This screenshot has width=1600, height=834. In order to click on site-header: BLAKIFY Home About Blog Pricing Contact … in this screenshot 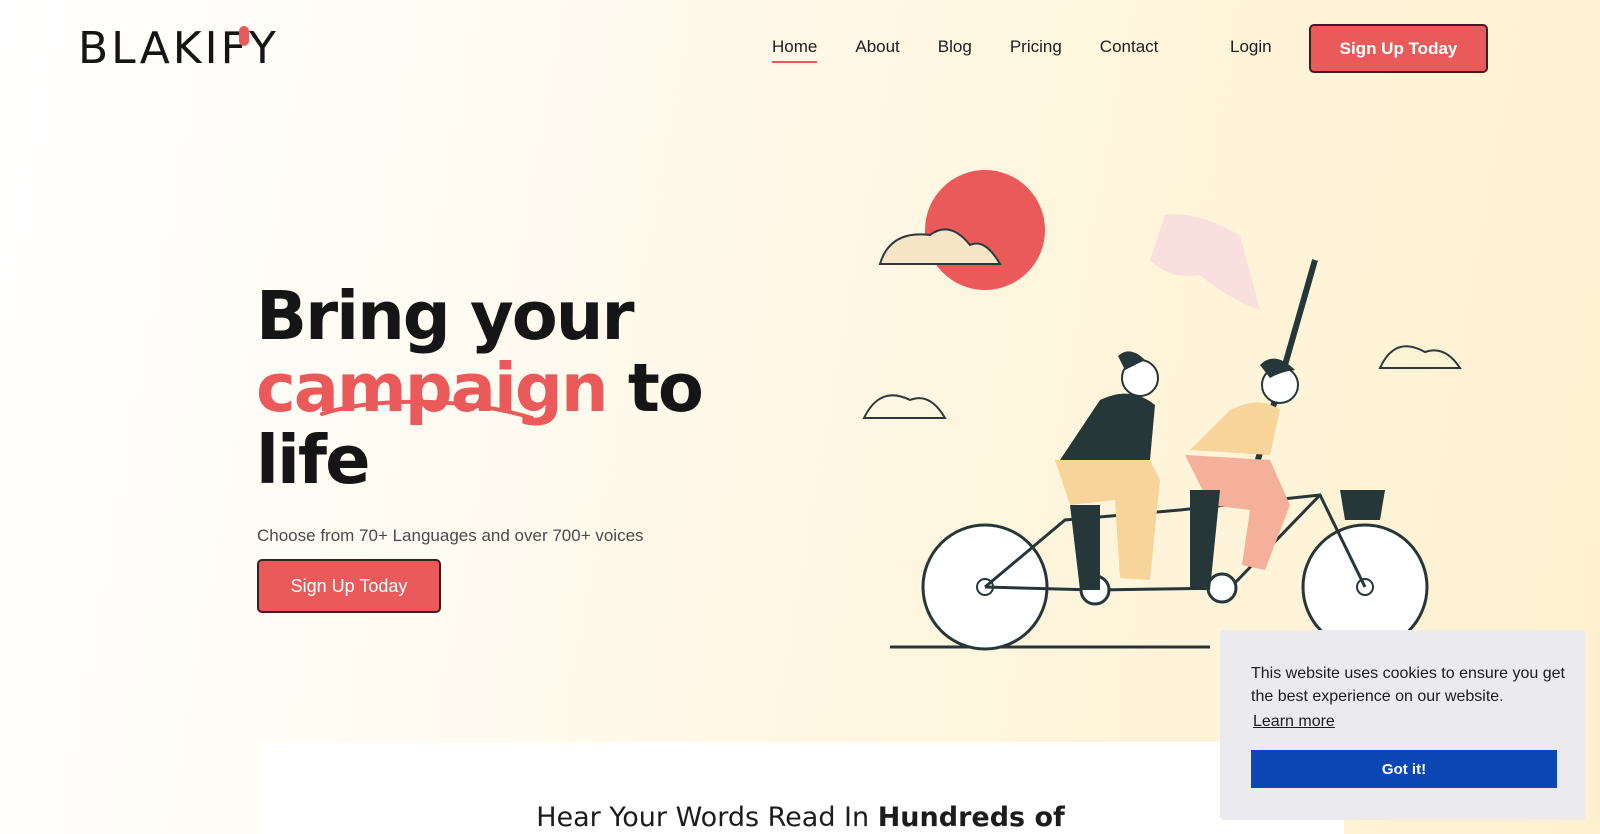, I will do `click(800, 50)`.